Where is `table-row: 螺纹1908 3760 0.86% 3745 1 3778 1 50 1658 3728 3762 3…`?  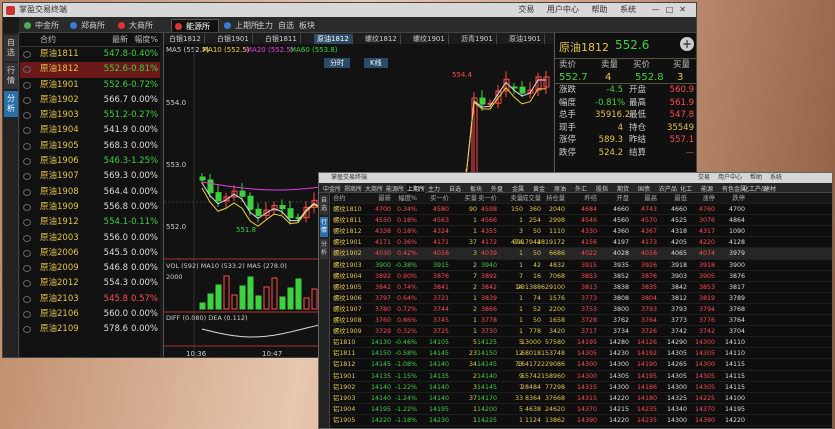
table-row: 螺纹1908 3760 0.86% 3745 1 3778 1 50 1658 3728 3762 3… is located at coordinates (581, 321).